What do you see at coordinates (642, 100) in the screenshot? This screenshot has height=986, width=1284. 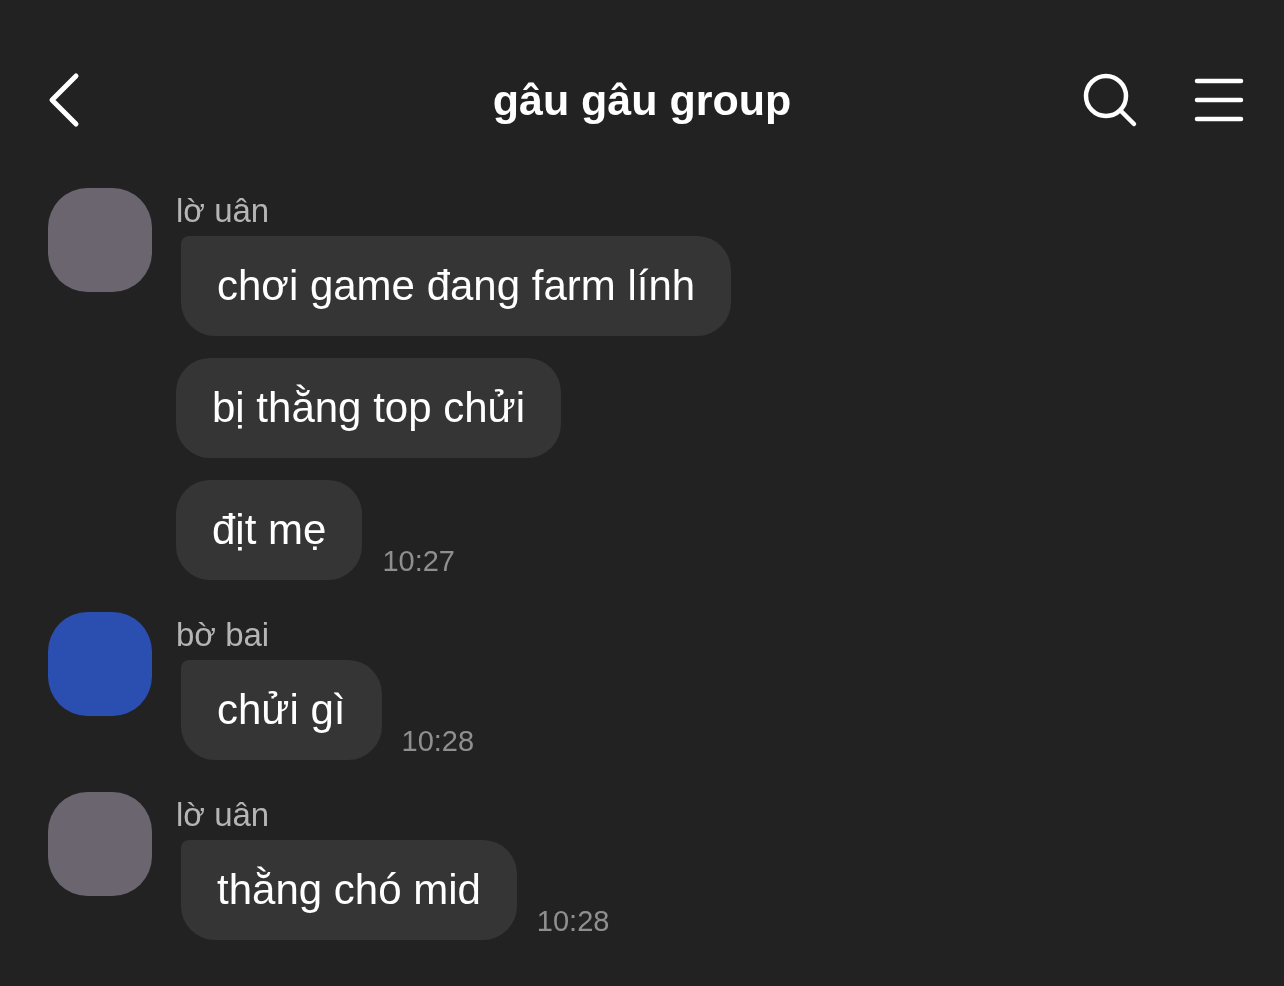 I see `chat-title: gâu gâu group` at bounding box center [642, 100].